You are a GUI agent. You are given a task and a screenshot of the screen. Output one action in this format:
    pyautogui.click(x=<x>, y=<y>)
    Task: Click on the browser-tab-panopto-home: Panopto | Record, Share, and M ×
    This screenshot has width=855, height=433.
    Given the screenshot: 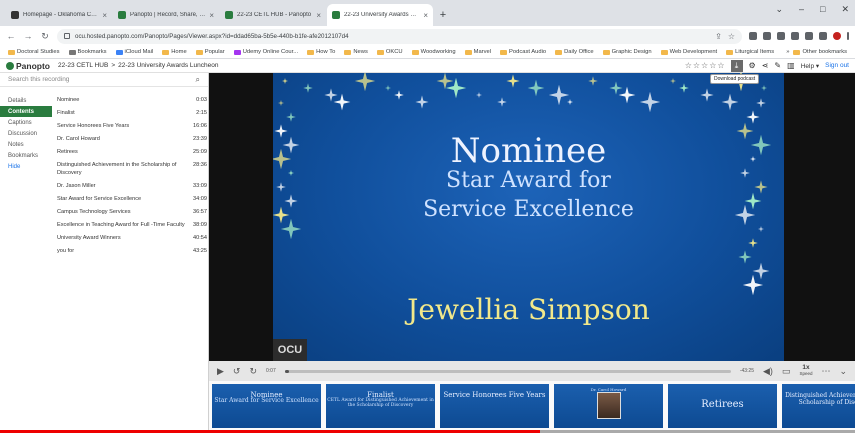 What is the action you would take?
    pyautogui.click(x=166, y=15)
    